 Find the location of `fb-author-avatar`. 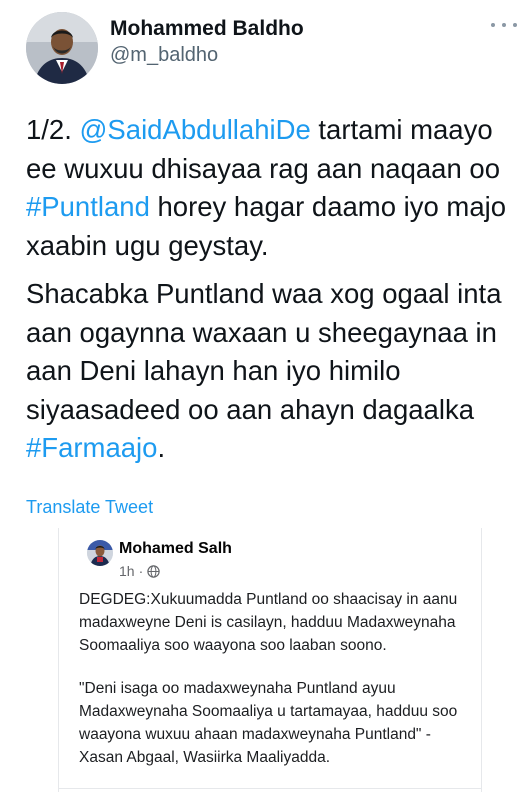

fb-author-avatar is located at coordinates (100, 553).